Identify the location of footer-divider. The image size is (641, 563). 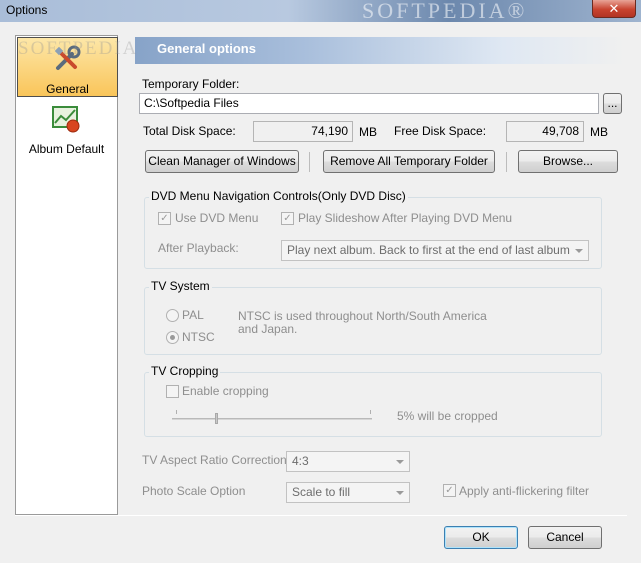
(321, 515).